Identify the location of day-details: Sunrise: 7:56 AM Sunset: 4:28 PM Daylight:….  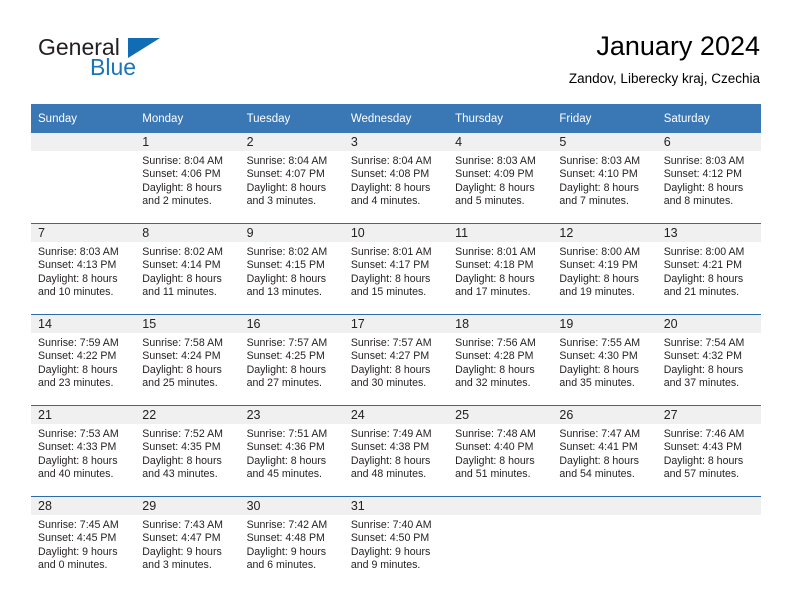
(500, 362).